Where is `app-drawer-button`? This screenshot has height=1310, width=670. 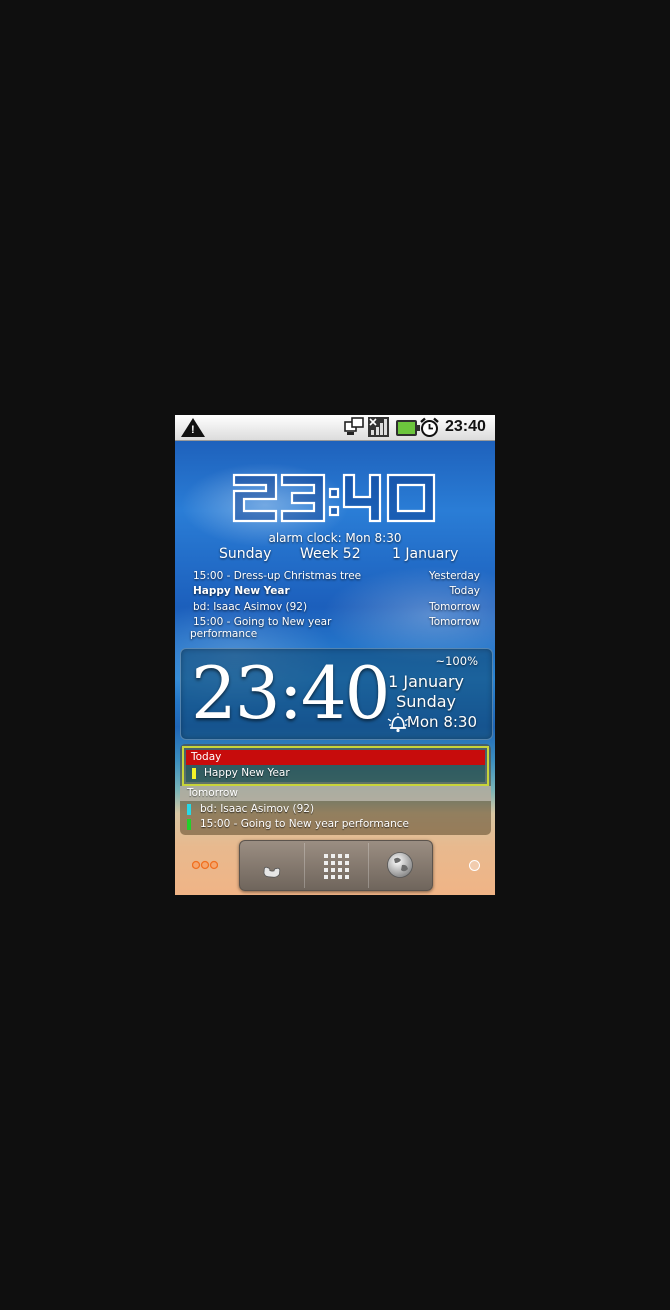
app-drawer-button is located at coordinates (336, 865).